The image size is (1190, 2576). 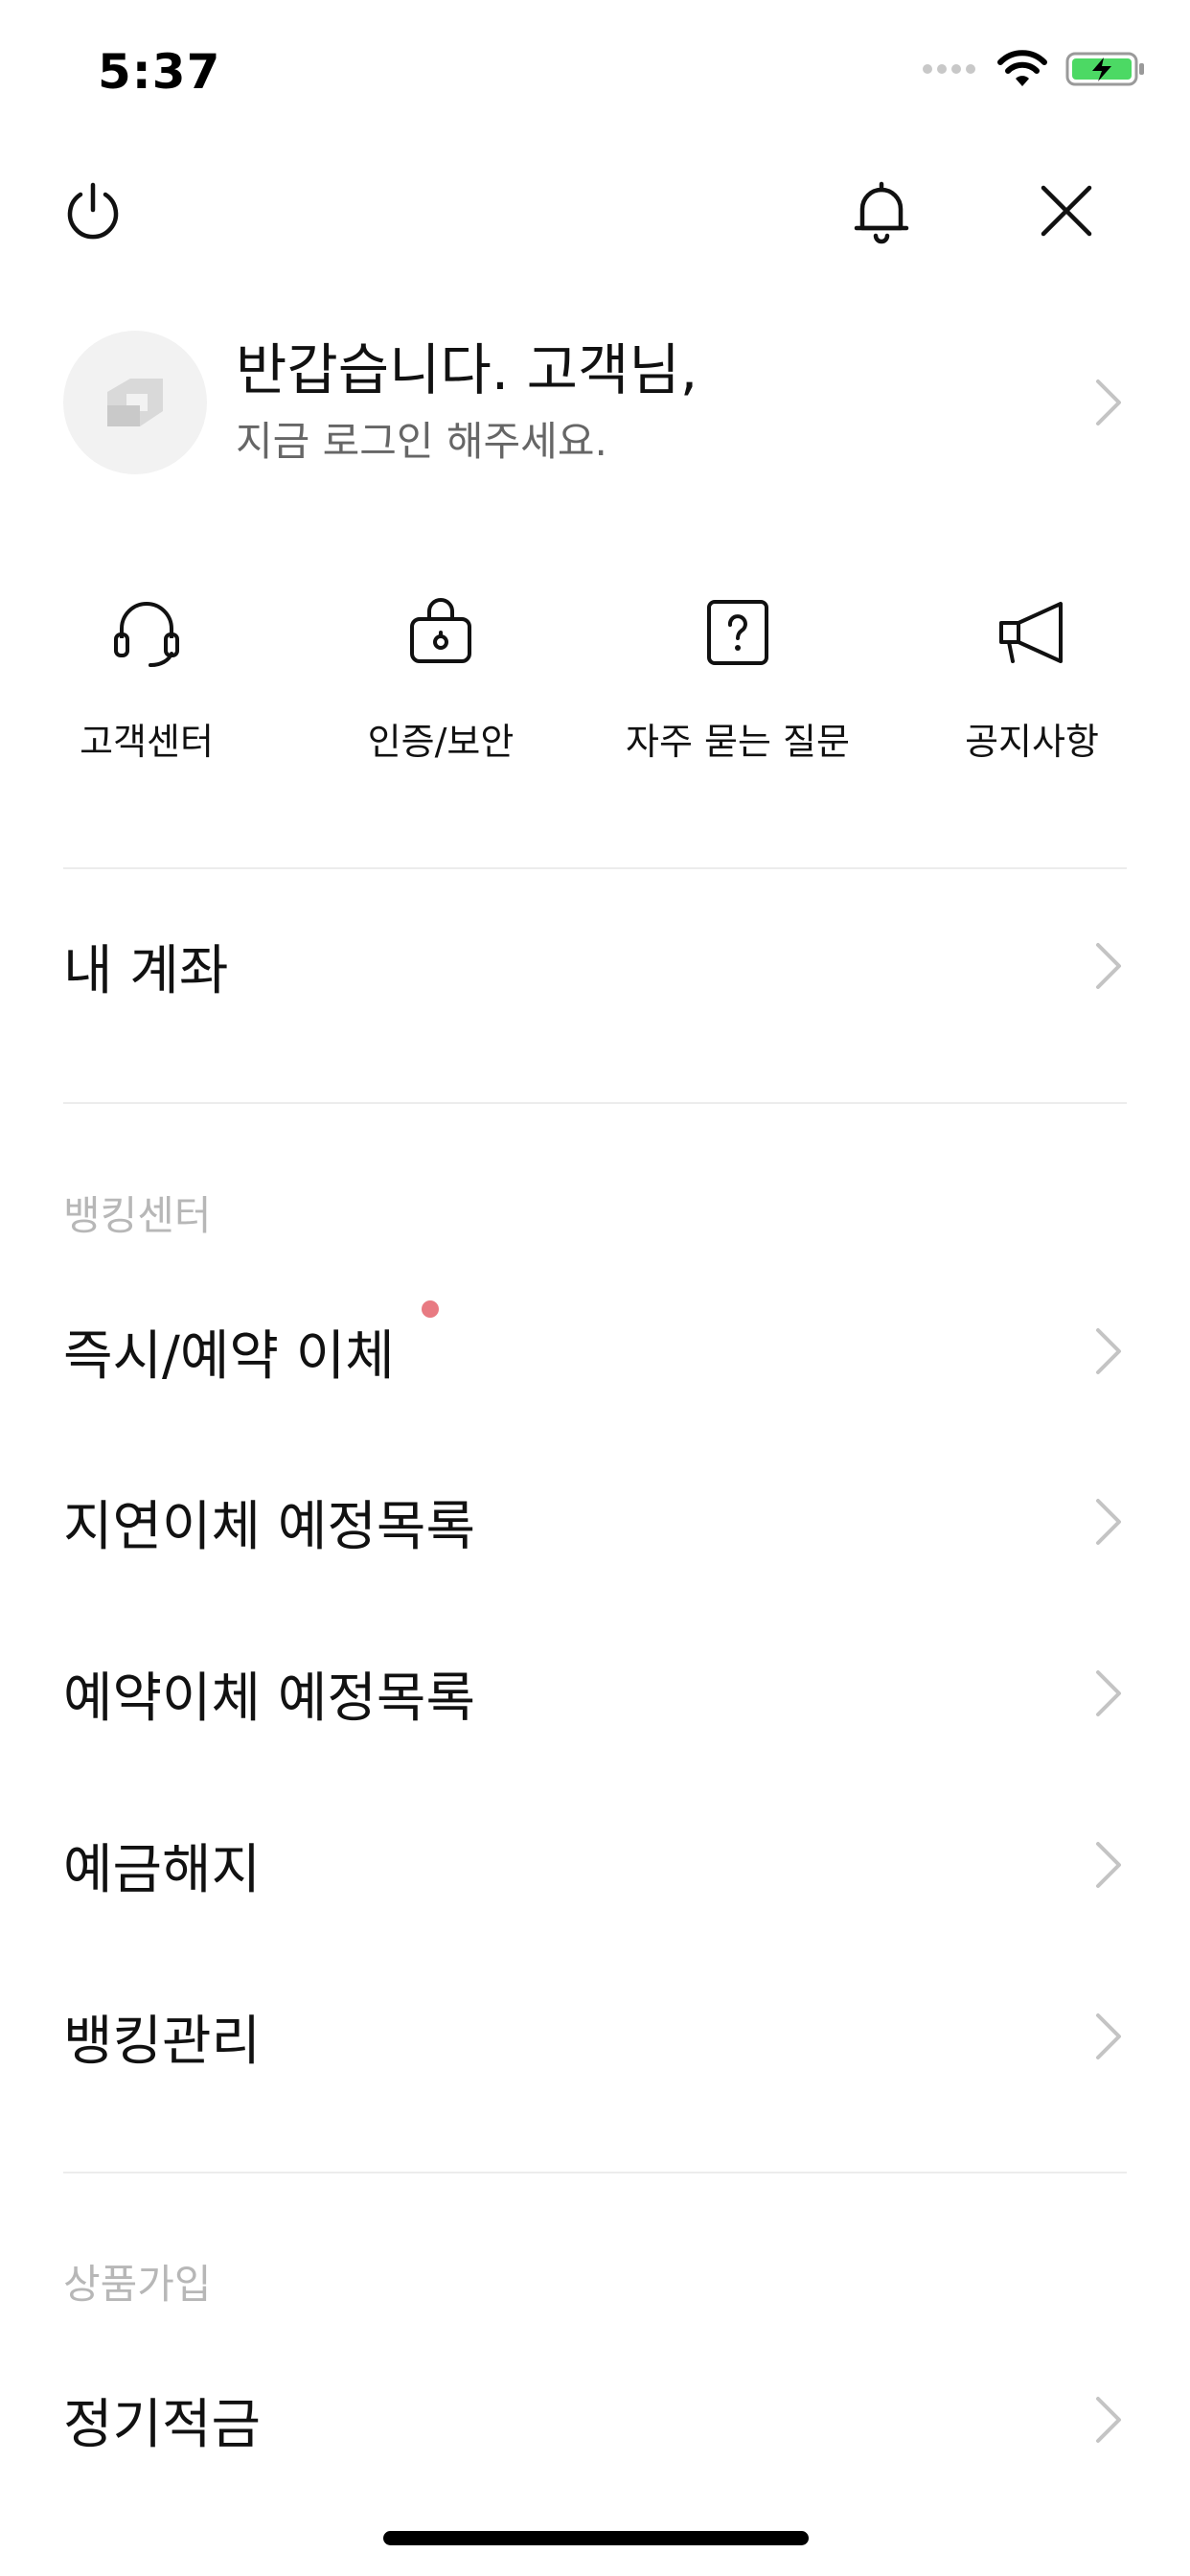 I want to click on quick-item-notice: 공지사항, so click(x=1032, y=685).